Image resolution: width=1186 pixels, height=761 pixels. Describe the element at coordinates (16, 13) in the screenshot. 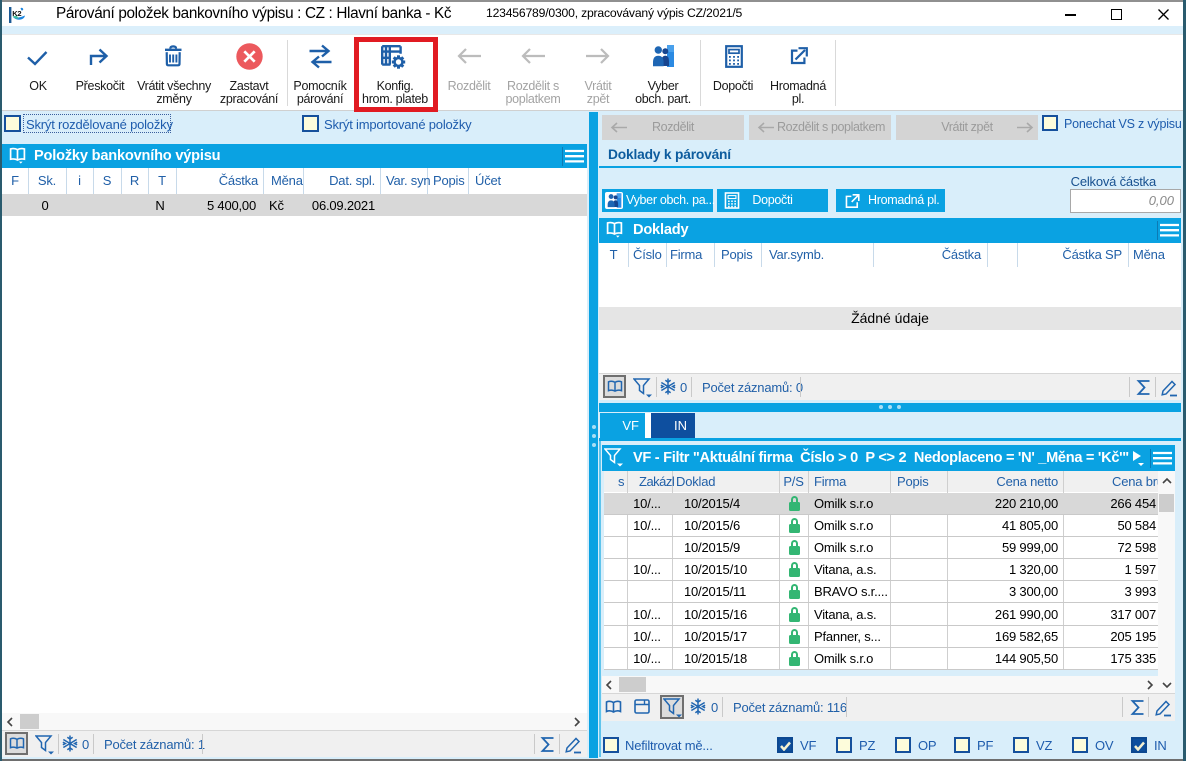

I see `svg-text: K2` at that location.